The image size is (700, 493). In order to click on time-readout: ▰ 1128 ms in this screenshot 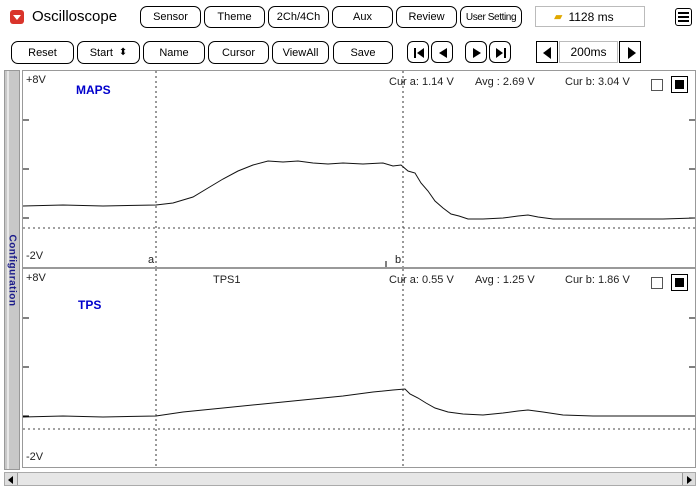, I will do `click(590, 16)`.